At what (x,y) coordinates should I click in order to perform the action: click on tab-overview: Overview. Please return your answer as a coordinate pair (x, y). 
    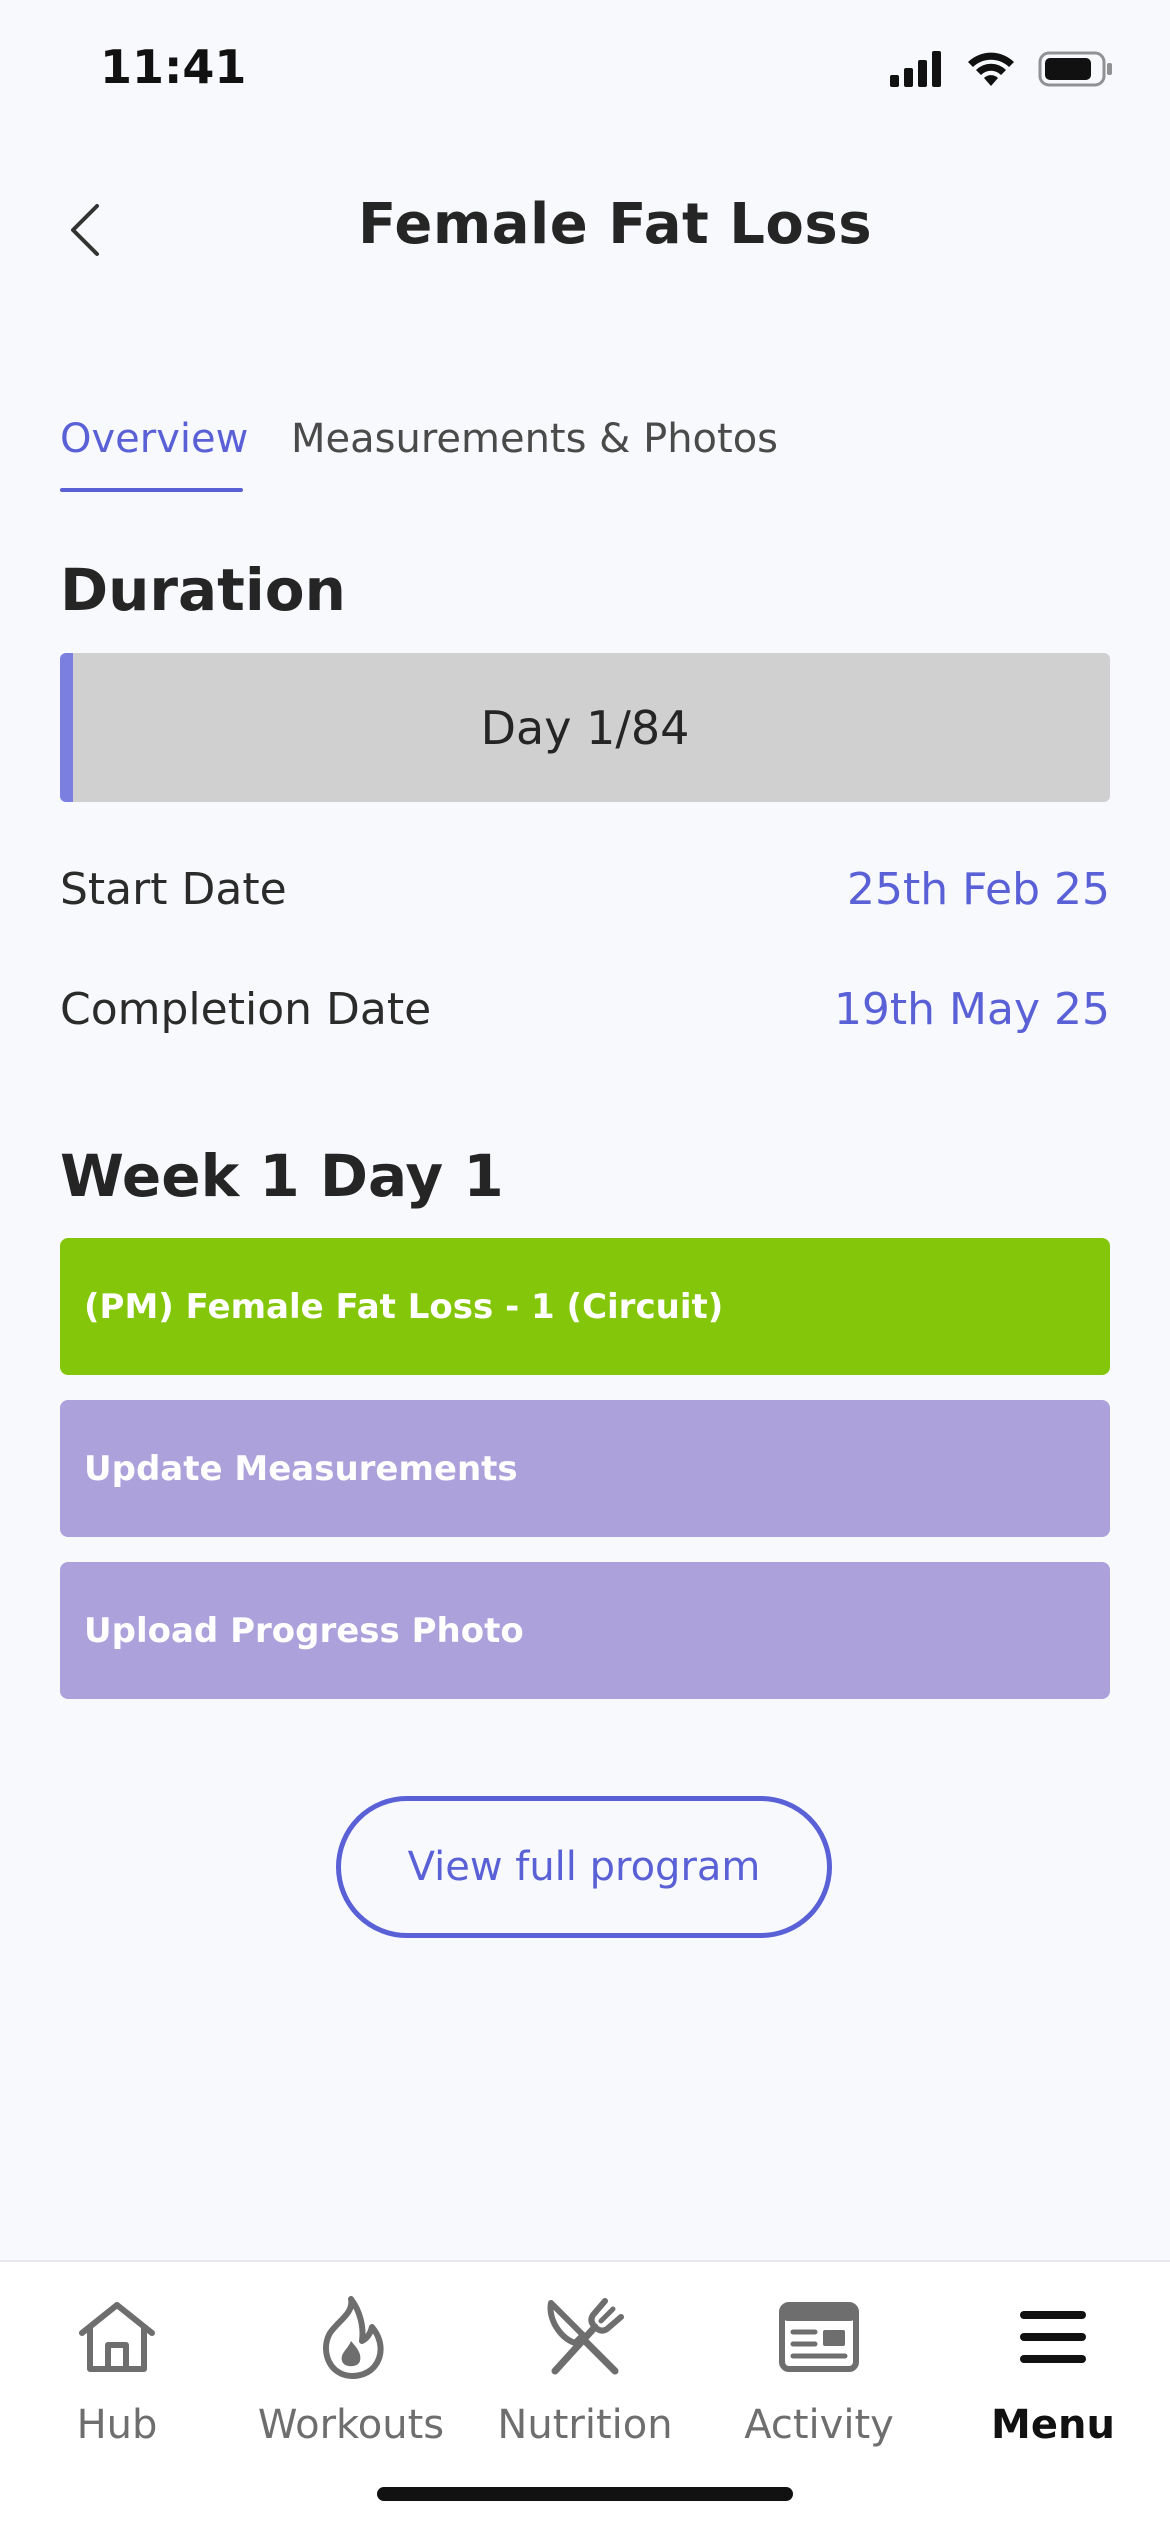
    Looking at the image, I should click on (154, 439).